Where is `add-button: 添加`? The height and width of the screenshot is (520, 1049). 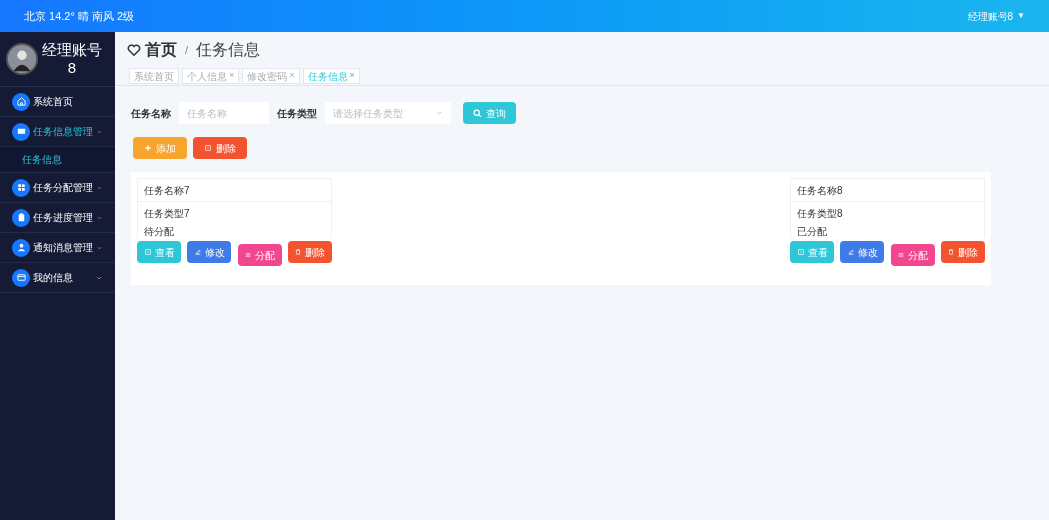
add-button: 添加 is located at coordinates (160, 148).